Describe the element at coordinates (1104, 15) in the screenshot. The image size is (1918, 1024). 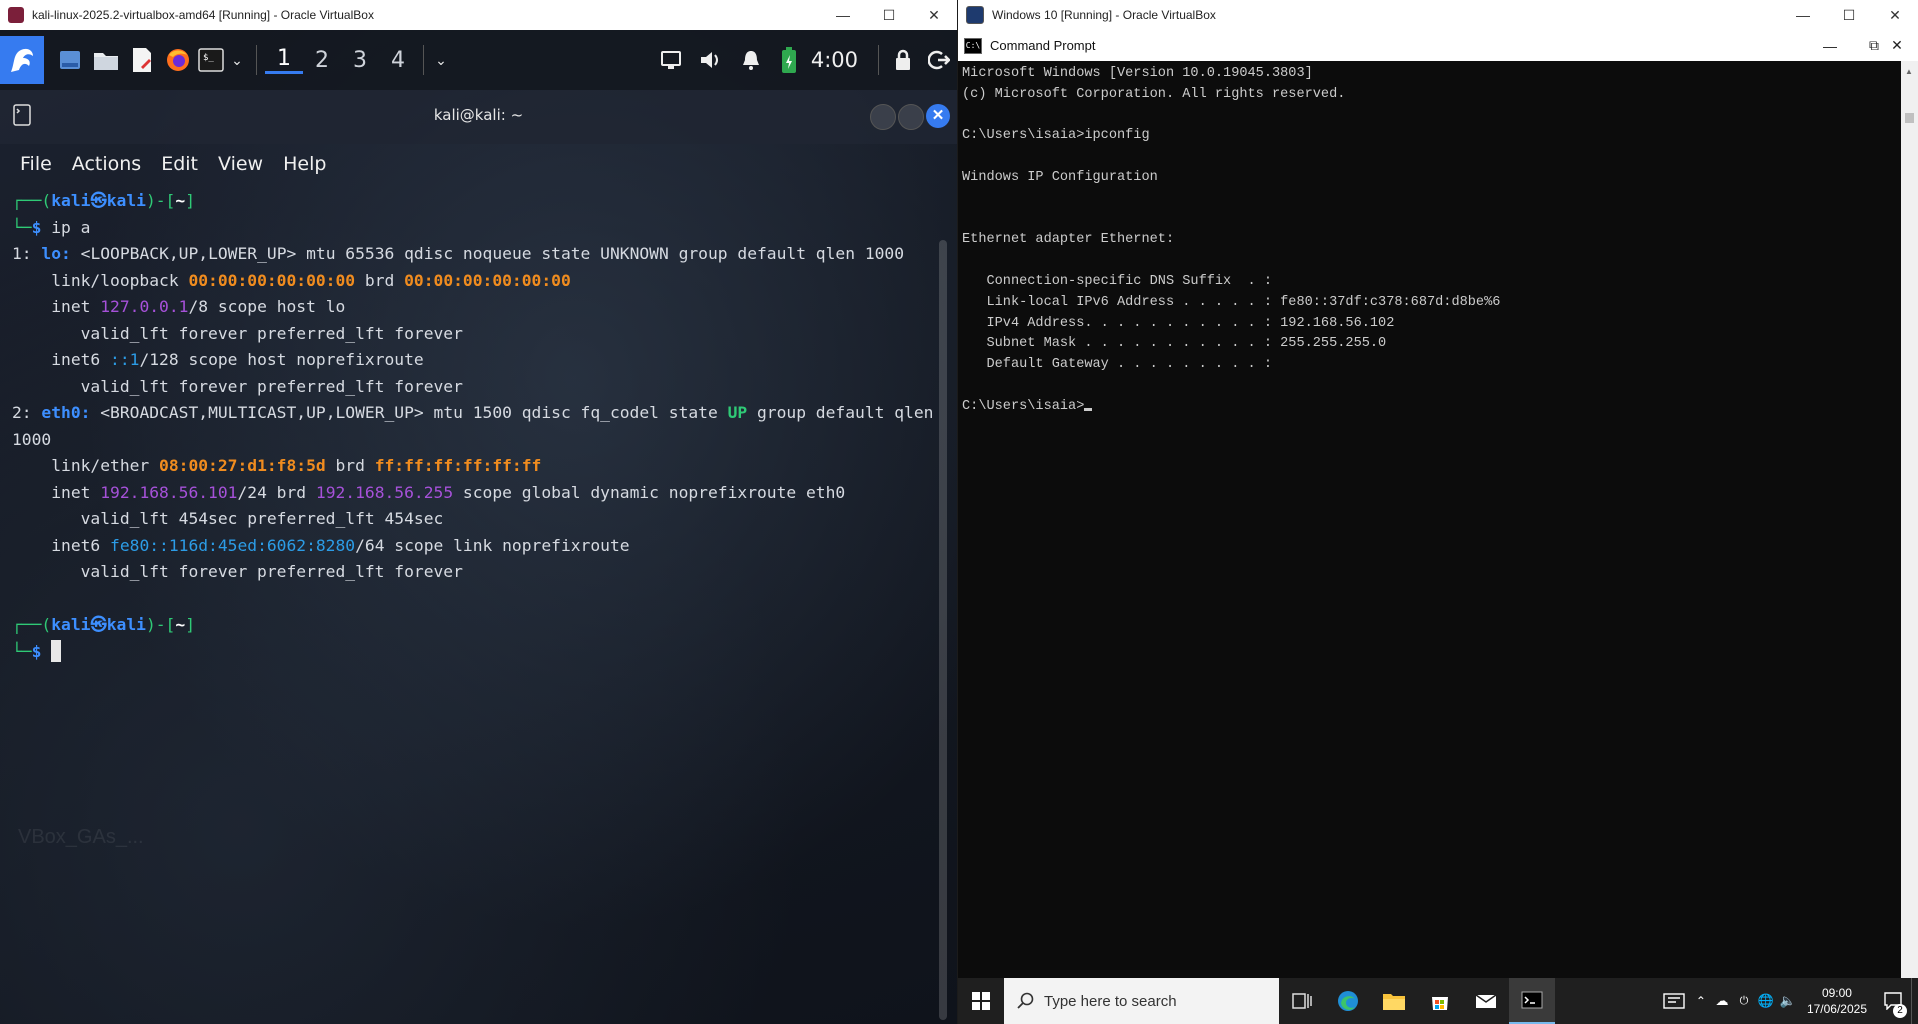
I see `windows-vbox-title: Windows 10 [Running] - Oracle VirtualBox` at that location.